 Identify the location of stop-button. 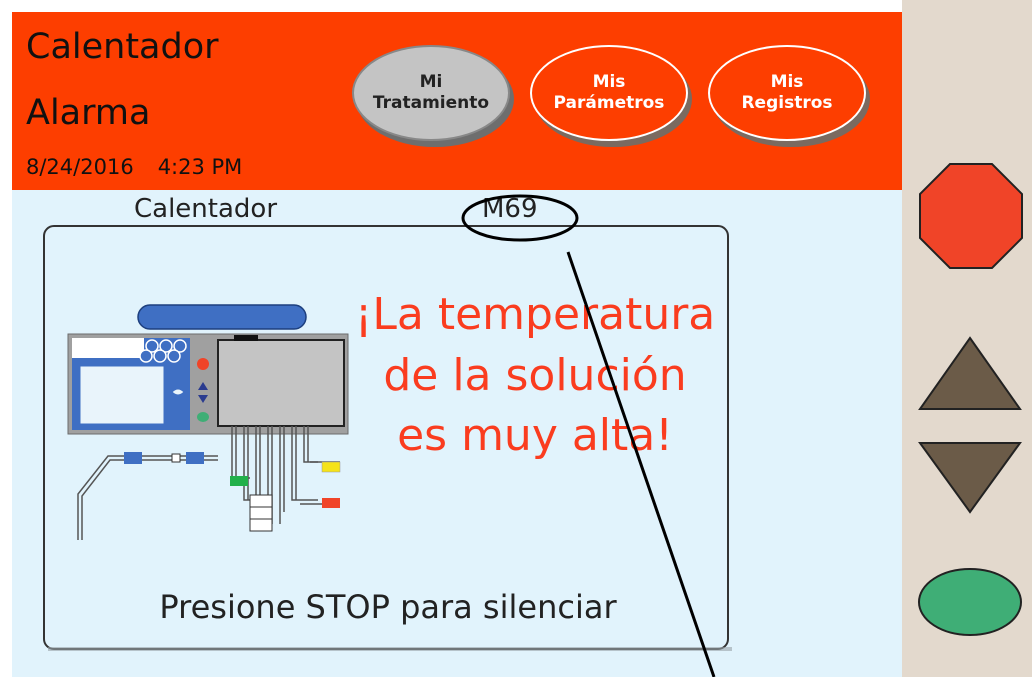
(971, 216).